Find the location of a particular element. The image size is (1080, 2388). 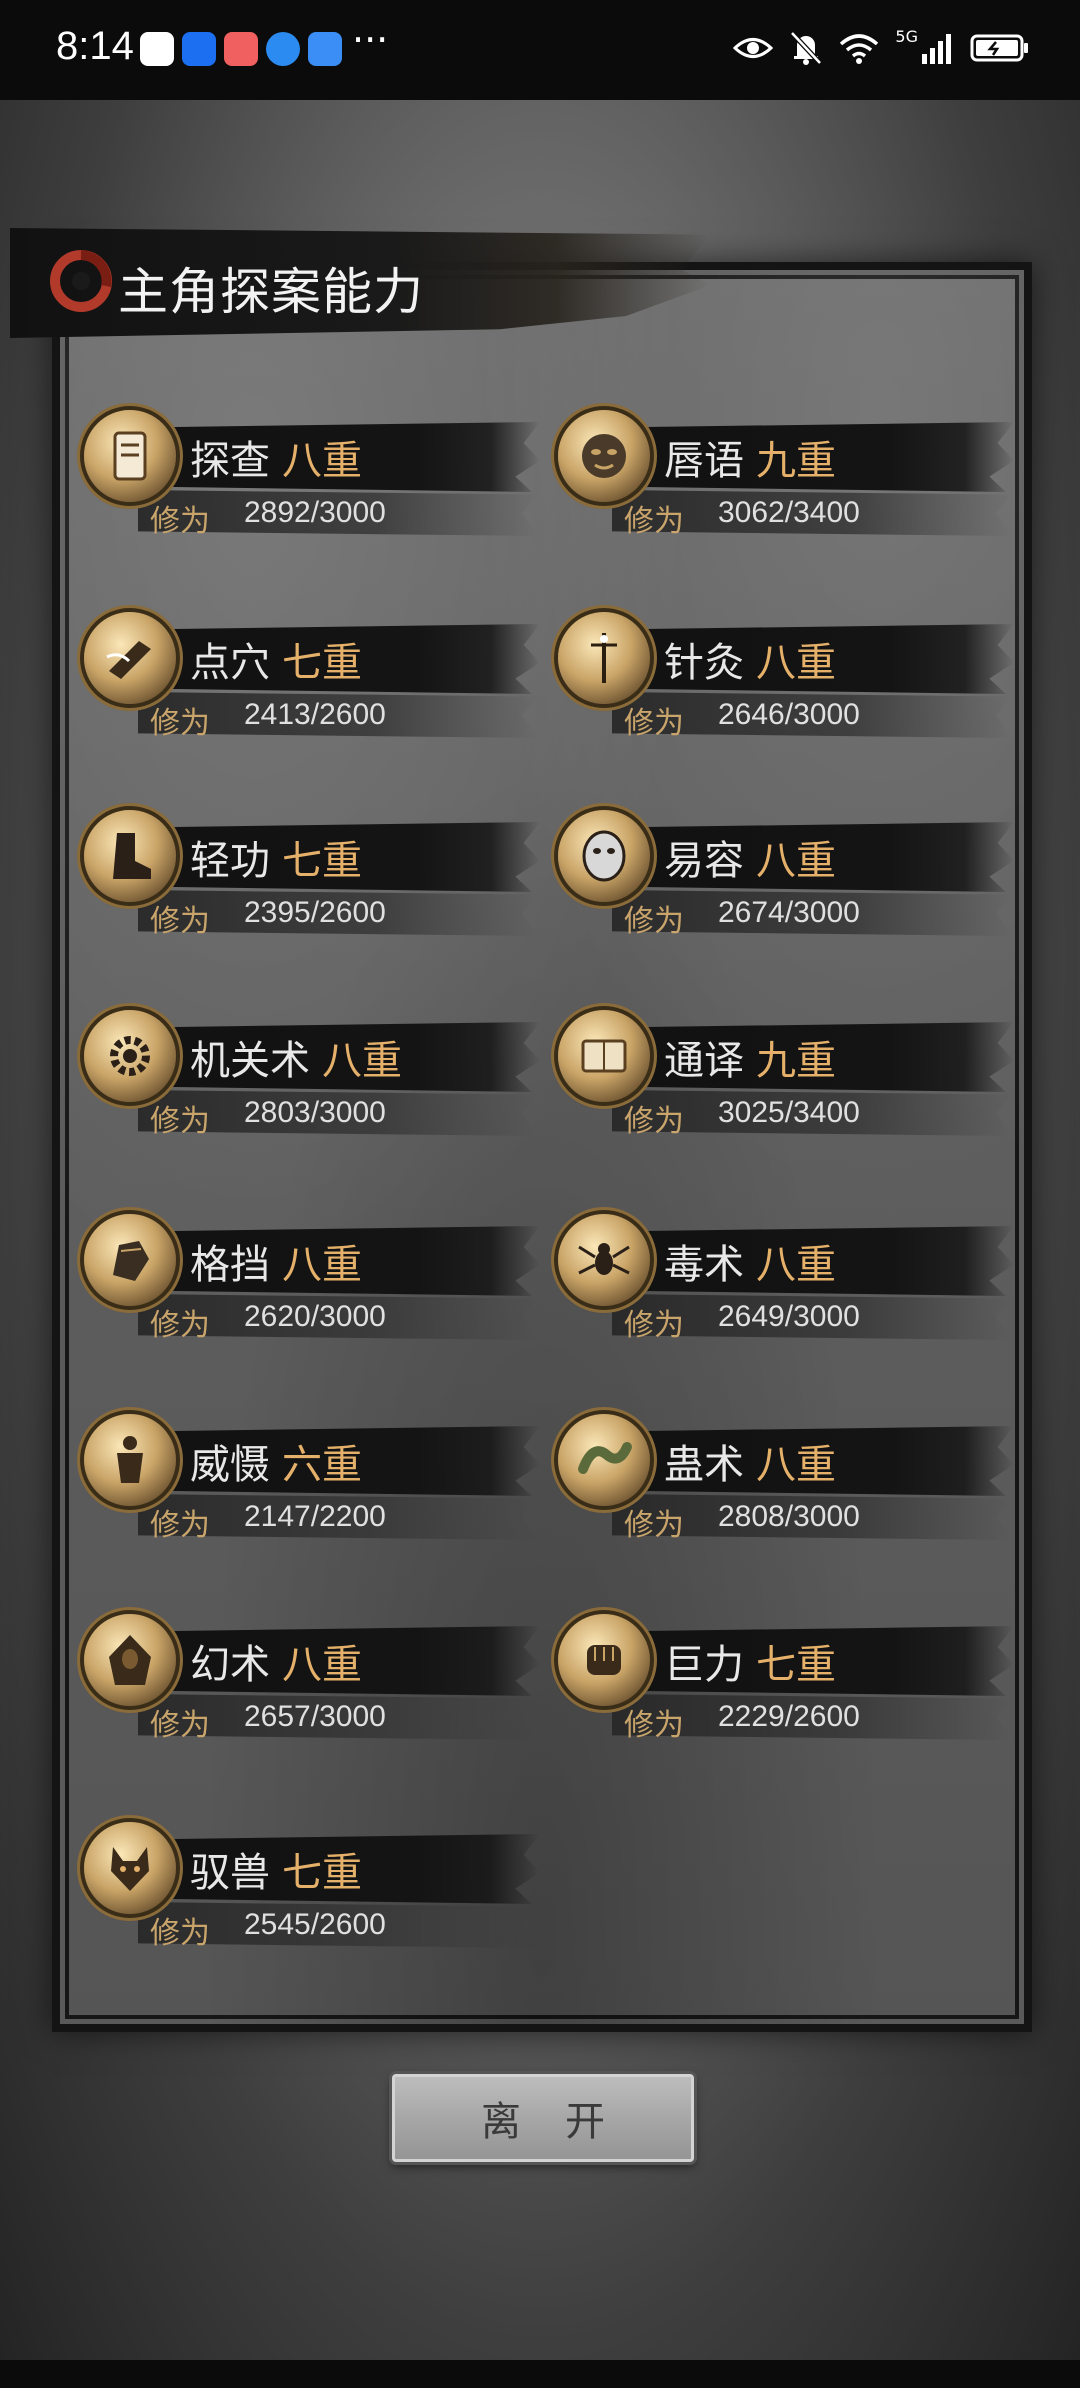

wifi-icon is located at coordinates (859, 49).